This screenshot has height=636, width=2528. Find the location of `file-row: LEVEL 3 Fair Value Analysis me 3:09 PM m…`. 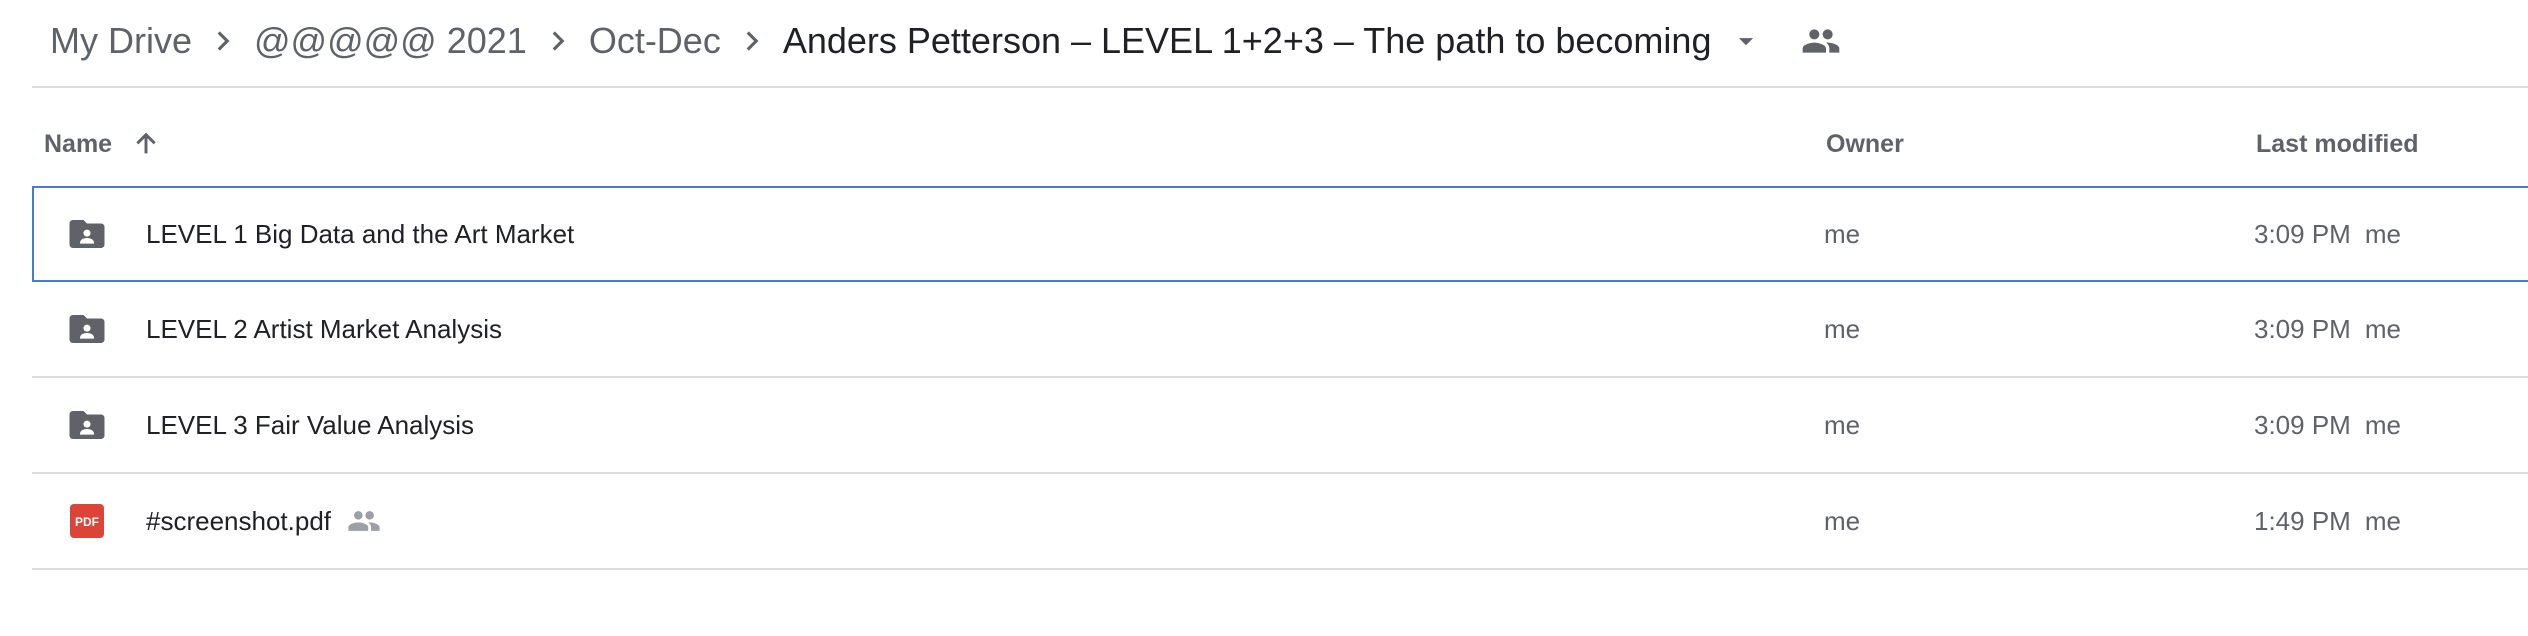

file-row: LEVEL 3 Fair Value Analysis me 3:09 PM m… is located at coordinates (1280, 426).